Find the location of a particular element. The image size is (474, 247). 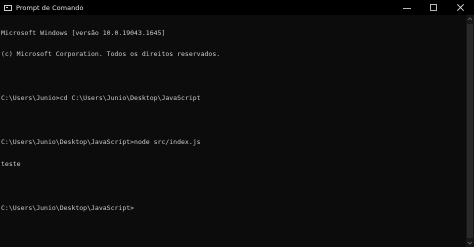

maximize-icon is located at coordinates (433, 7).